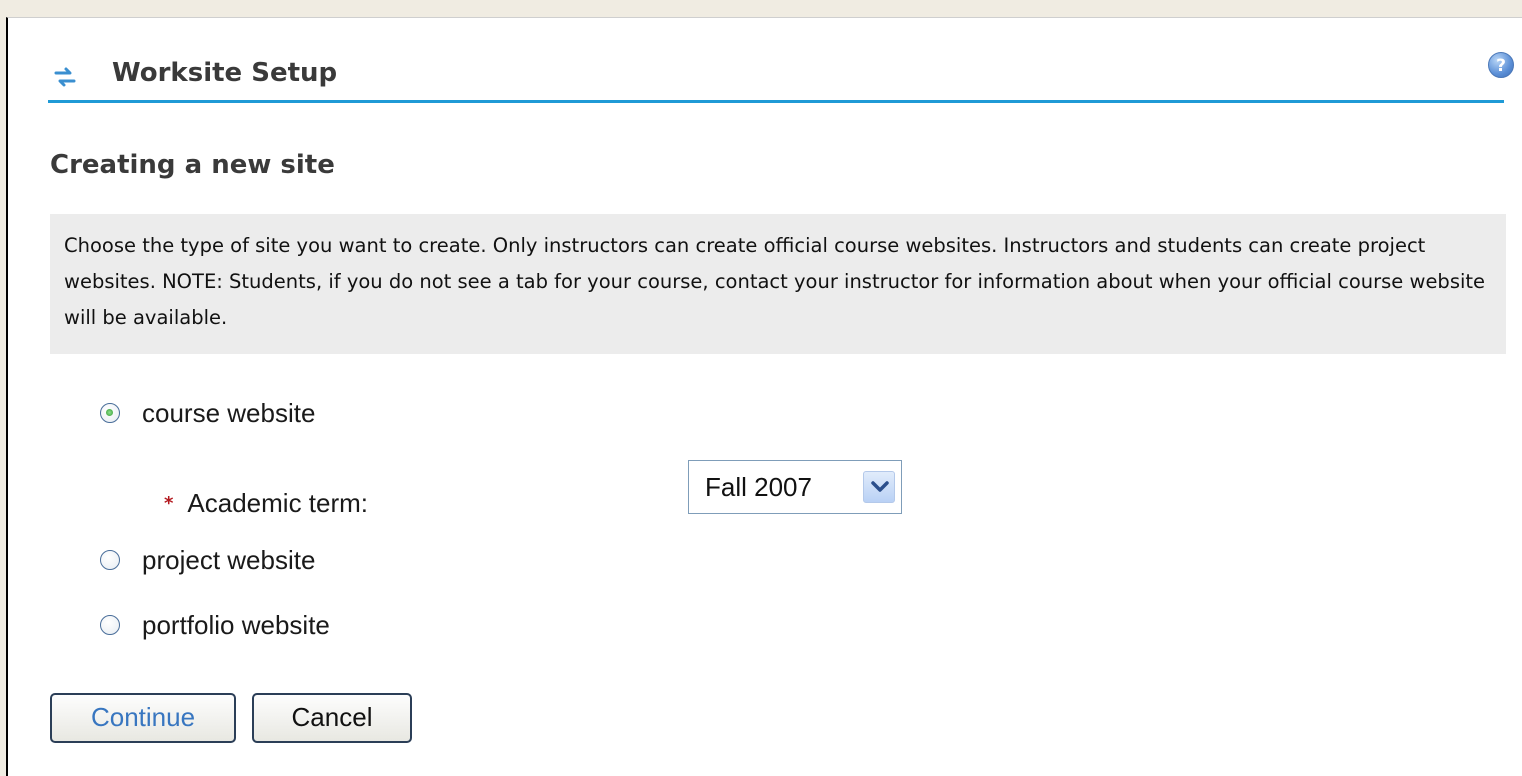  I want to click on academic-term-value: Fall 2007, so click(758, 487).